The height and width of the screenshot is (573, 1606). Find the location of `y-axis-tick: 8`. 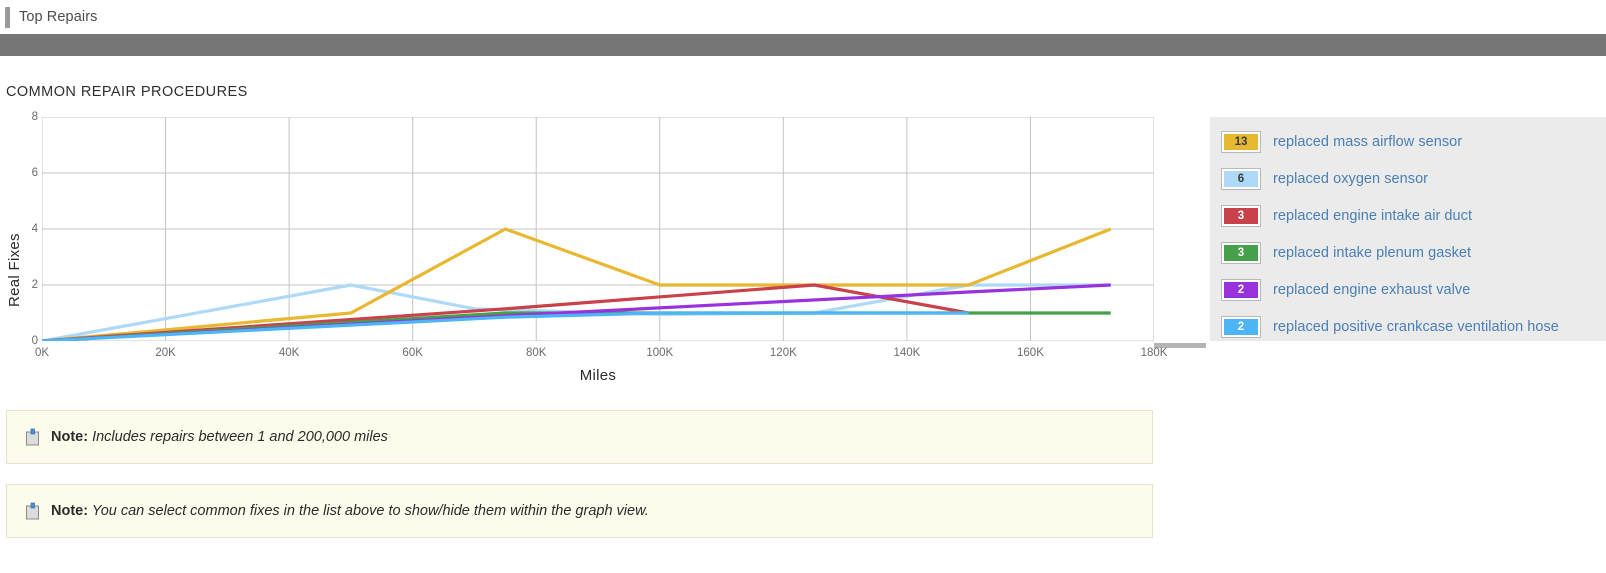

y-axis-tick: 8 is located at coordinates (34, 117).